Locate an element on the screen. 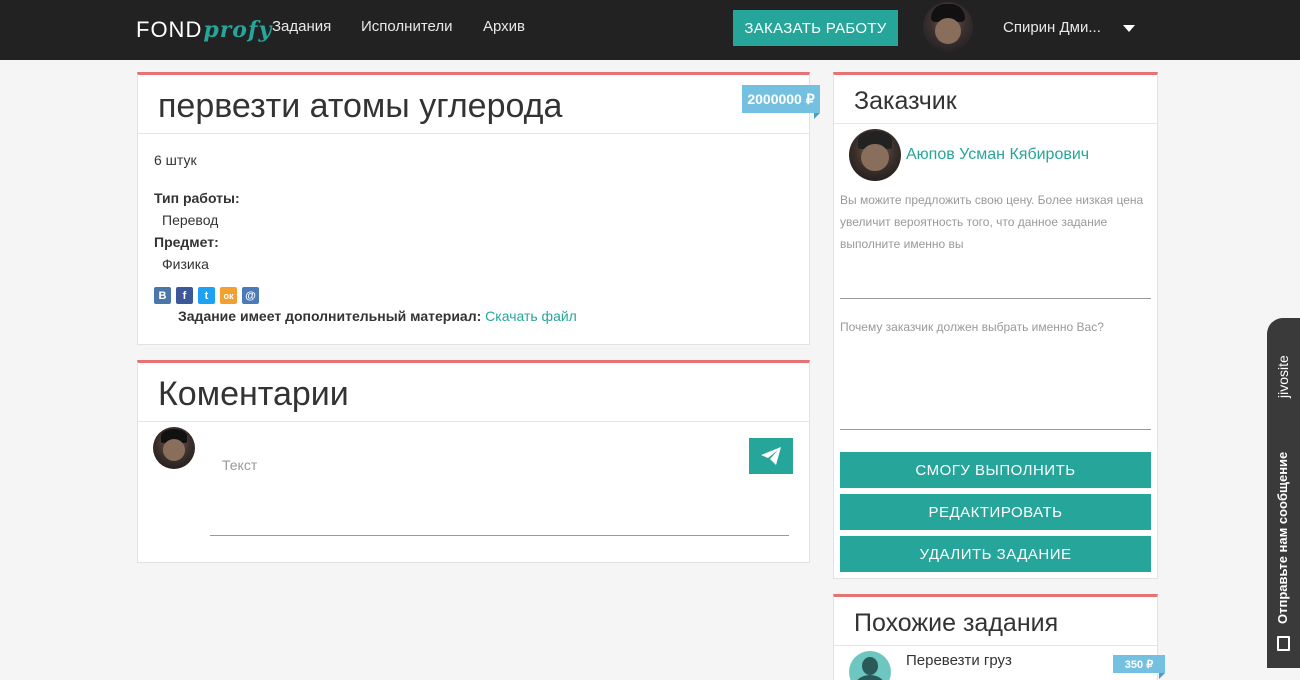  paper-plane-icon is located at coordinates (771, 456).